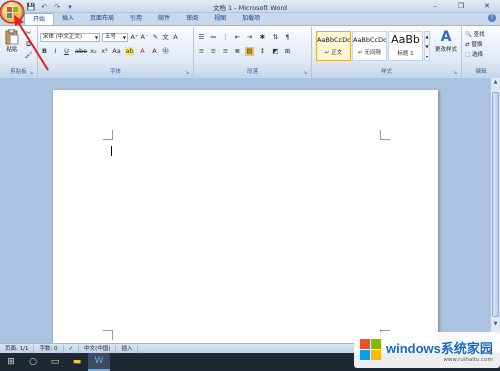  I want to click on vertical-scrollbar: ▲ ▼, so click(495, 210).